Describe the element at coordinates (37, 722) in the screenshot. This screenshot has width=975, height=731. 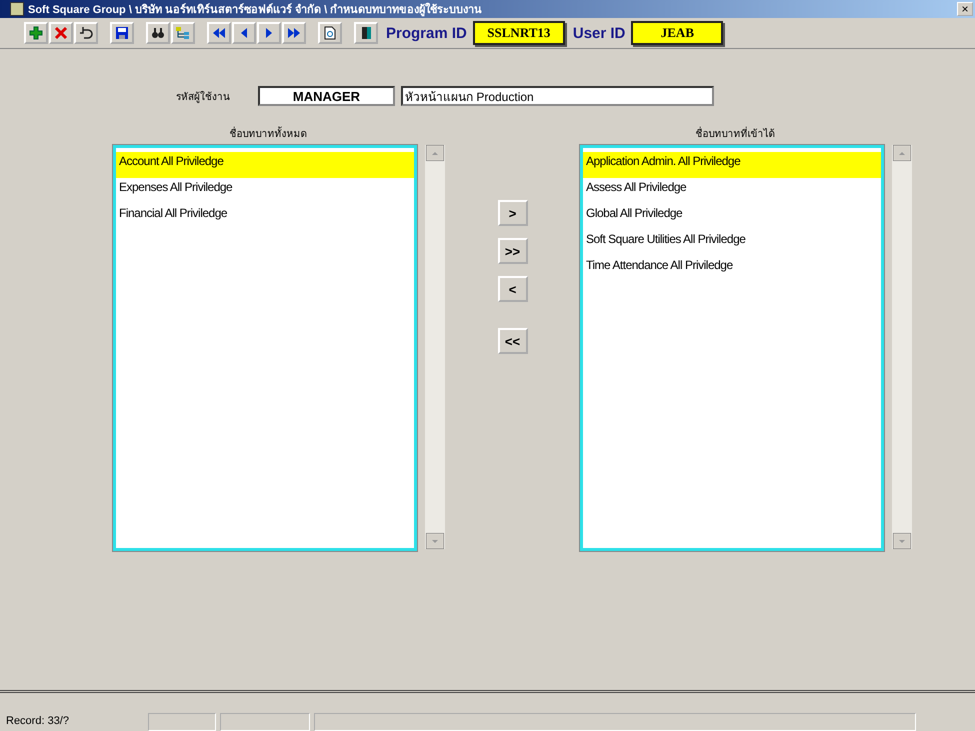
I see `record-counter: Record: 33/?` at that location.